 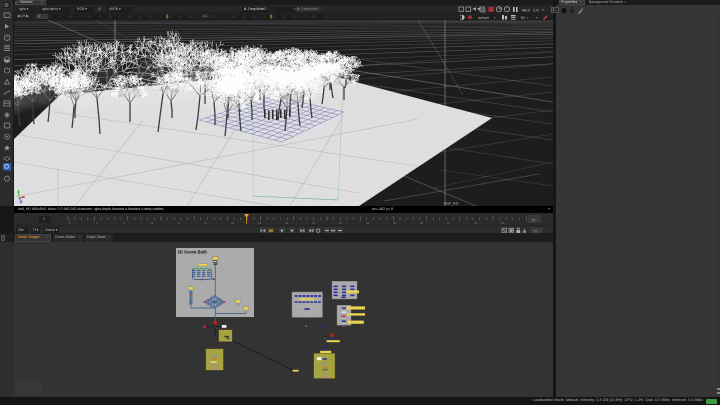 What do you see at coordinates (523, 17) in the screenshot?
I see `svg-text: 3D` at bounding box center [523, 17].